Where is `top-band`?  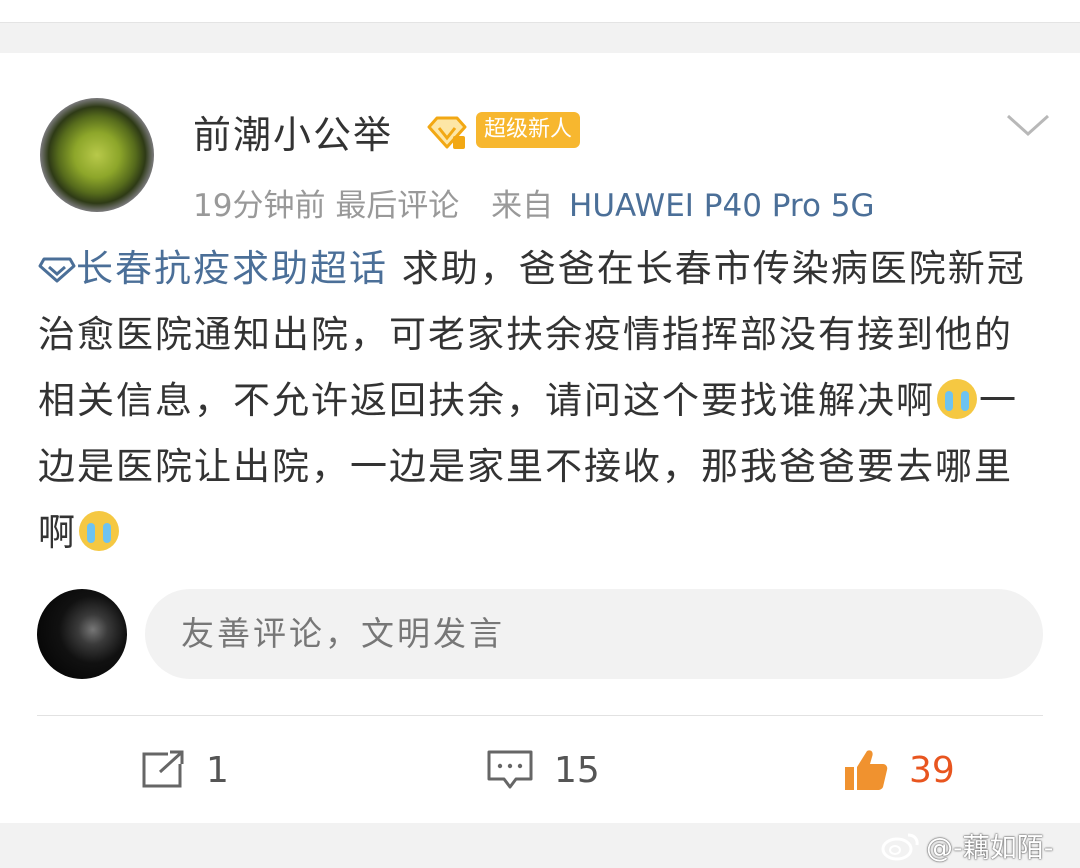 top-band is located at coordinates (540, 11).